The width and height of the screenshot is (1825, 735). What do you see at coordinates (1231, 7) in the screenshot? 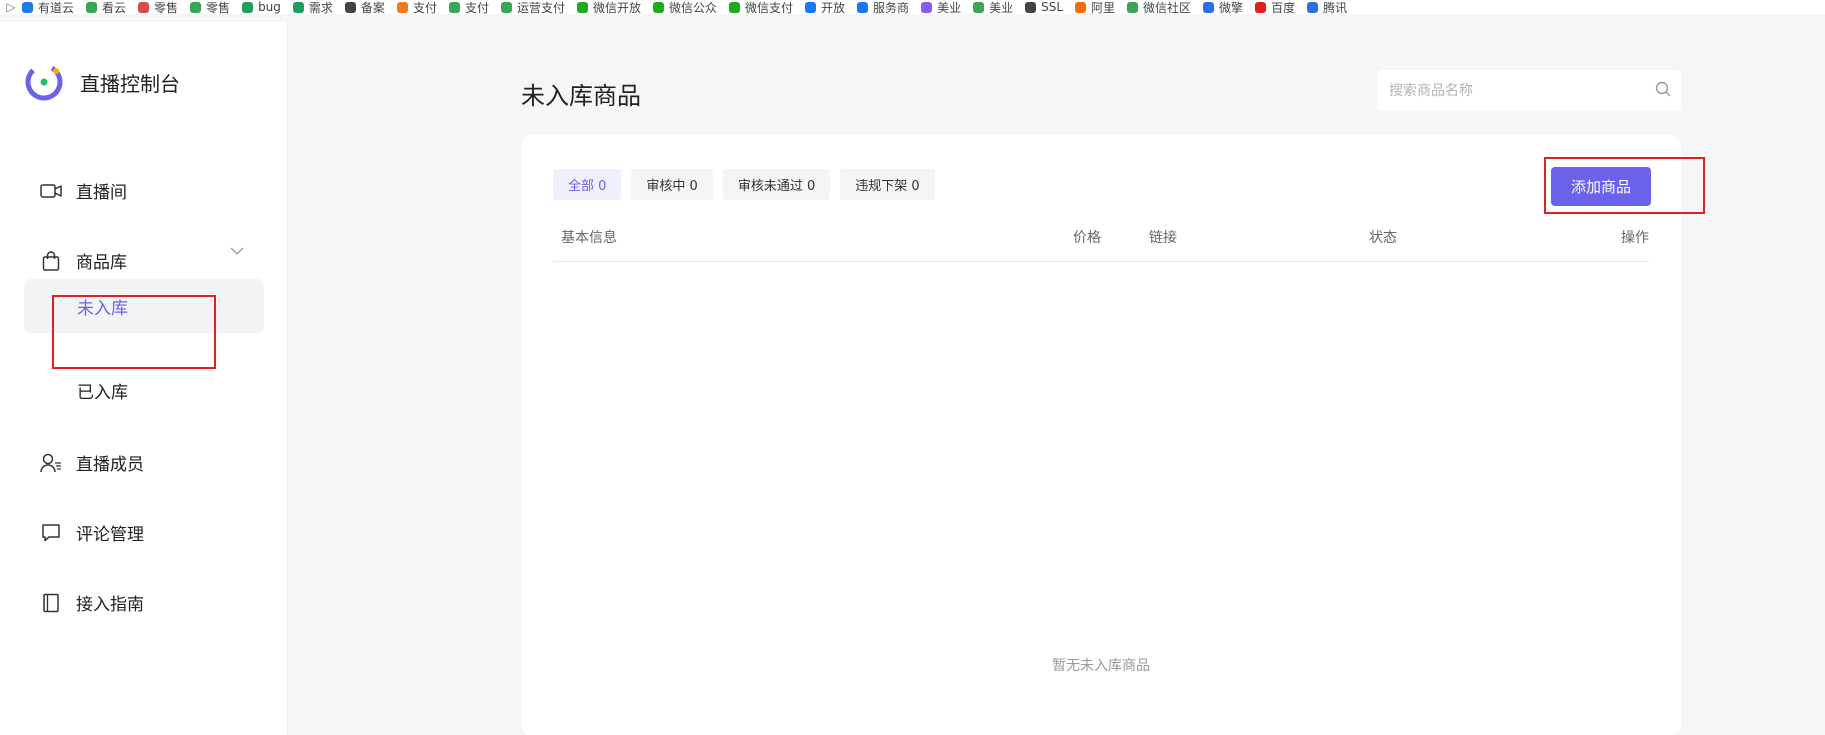
I see `bookmark-label: 微擎` at bounding box center [1231, 7].